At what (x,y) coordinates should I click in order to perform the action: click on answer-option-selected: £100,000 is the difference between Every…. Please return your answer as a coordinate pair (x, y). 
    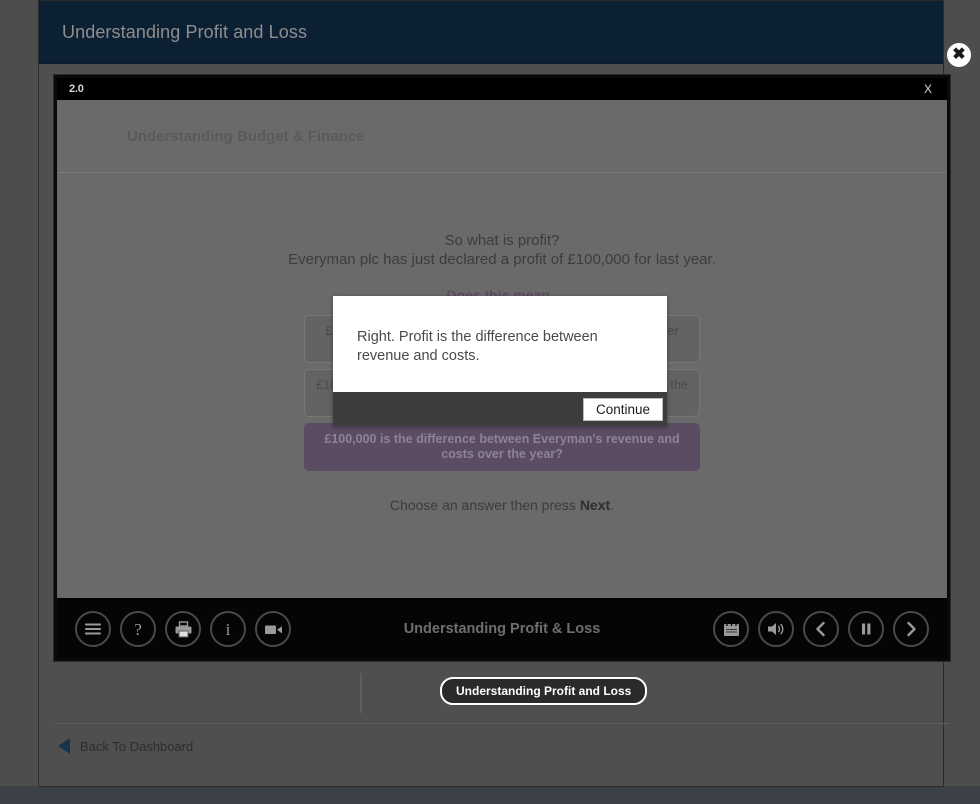
    Looking at the image, I should click on (502, 447).